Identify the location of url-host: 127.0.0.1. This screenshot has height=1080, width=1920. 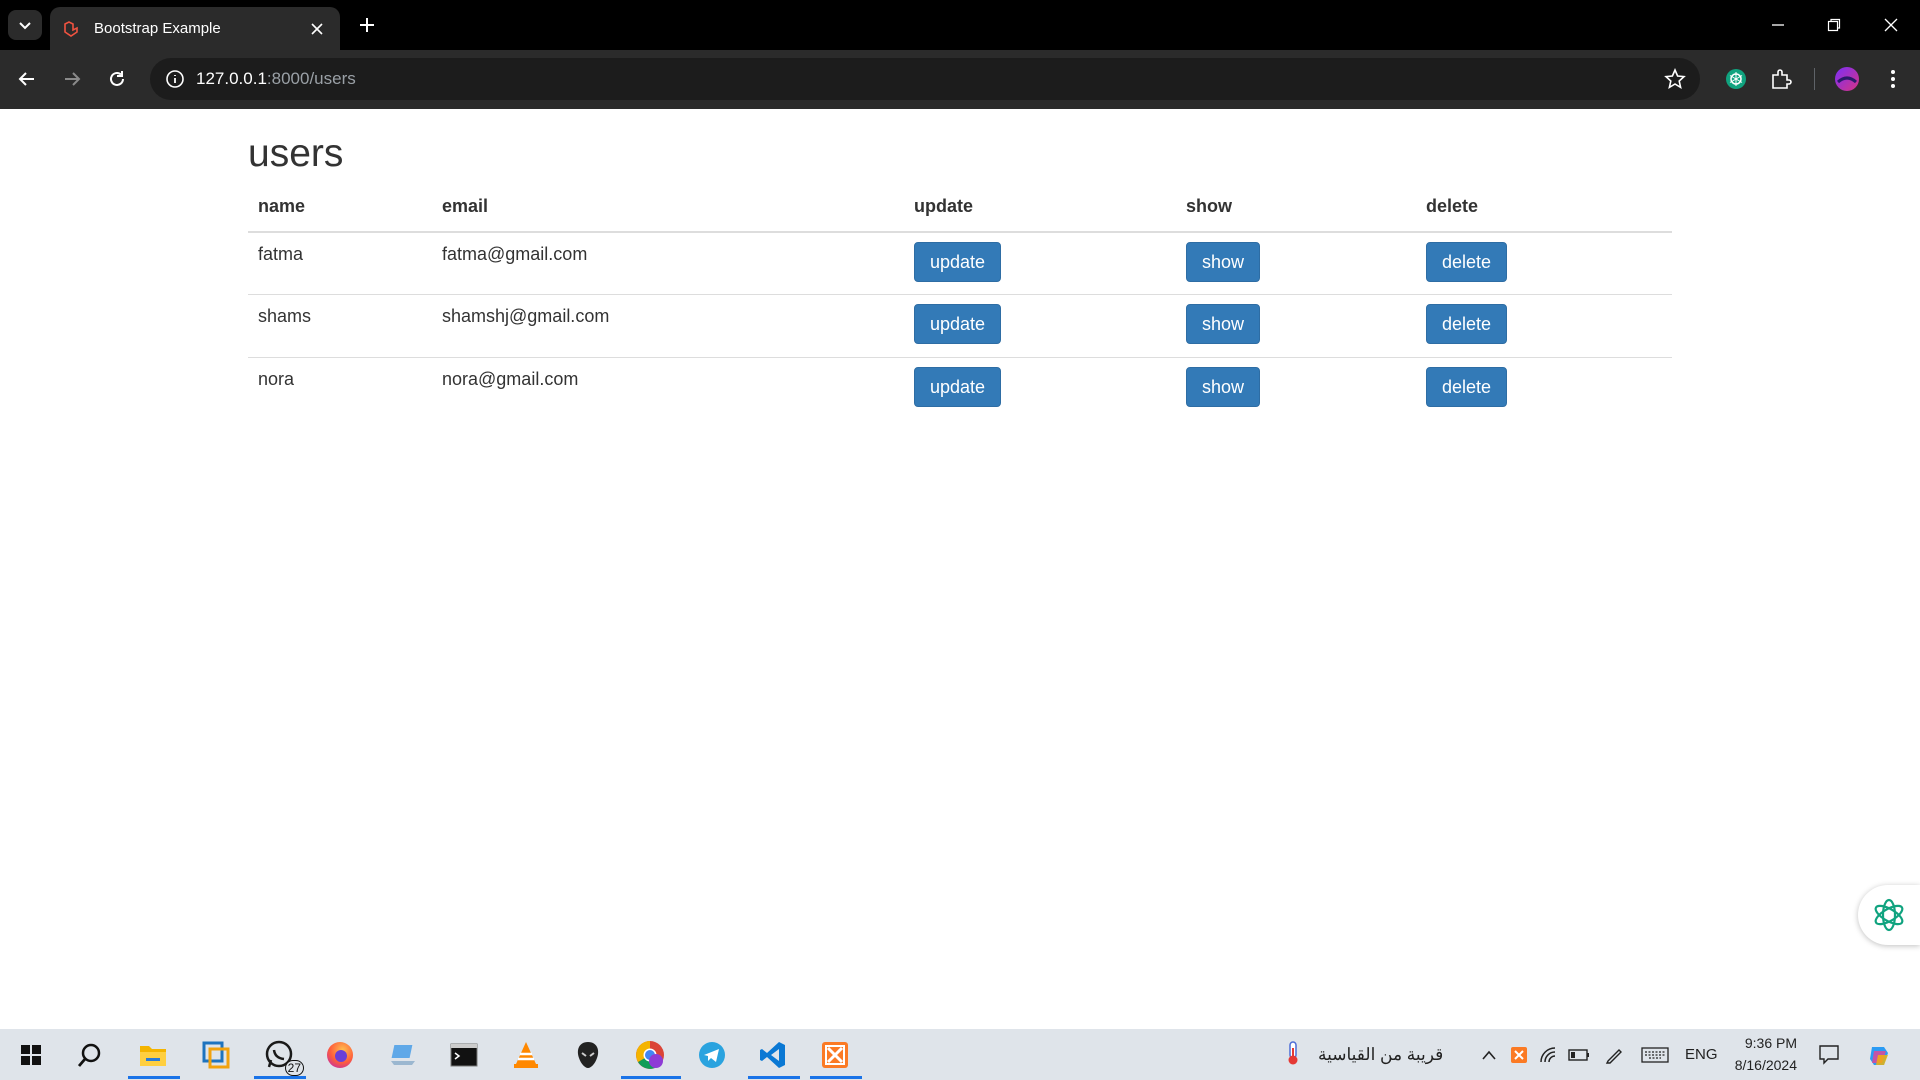
(231, 78).